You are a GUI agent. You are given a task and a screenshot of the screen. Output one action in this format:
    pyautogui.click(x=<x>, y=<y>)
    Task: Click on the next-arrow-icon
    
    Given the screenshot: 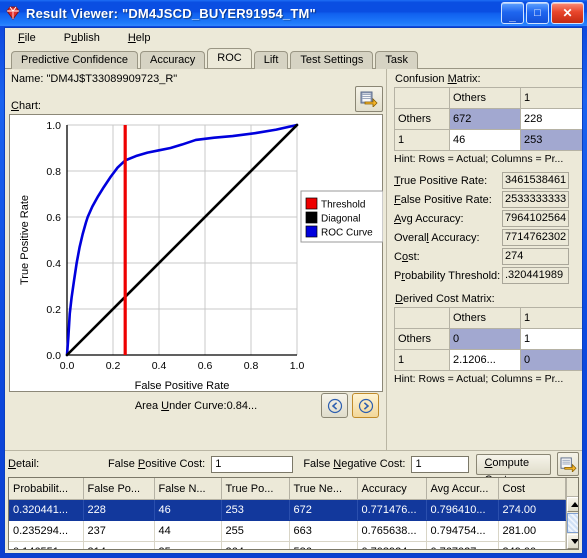 What is the action you would take?
    pyautogui.click(x=365, y=405)
    